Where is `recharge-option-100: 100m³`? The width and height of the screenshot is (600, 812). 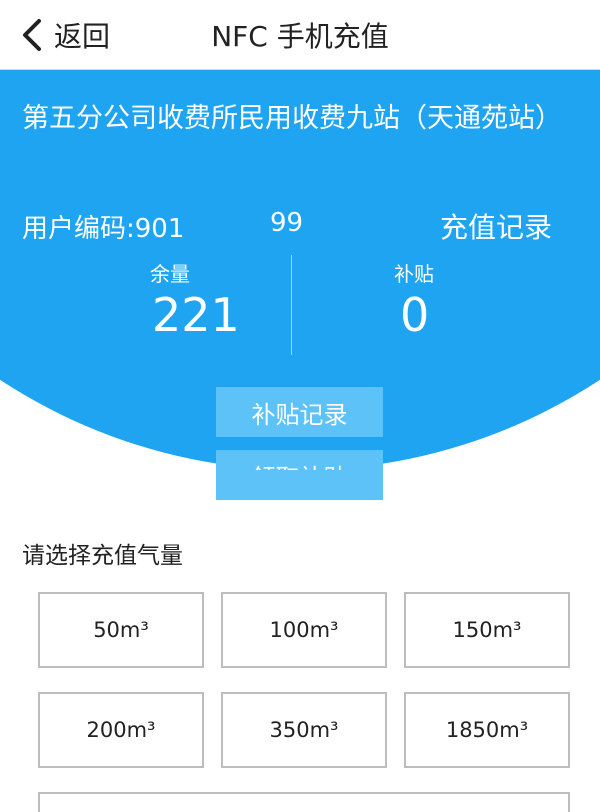
recharge-option-100: 100m³ is located at coordinates (304, 630).